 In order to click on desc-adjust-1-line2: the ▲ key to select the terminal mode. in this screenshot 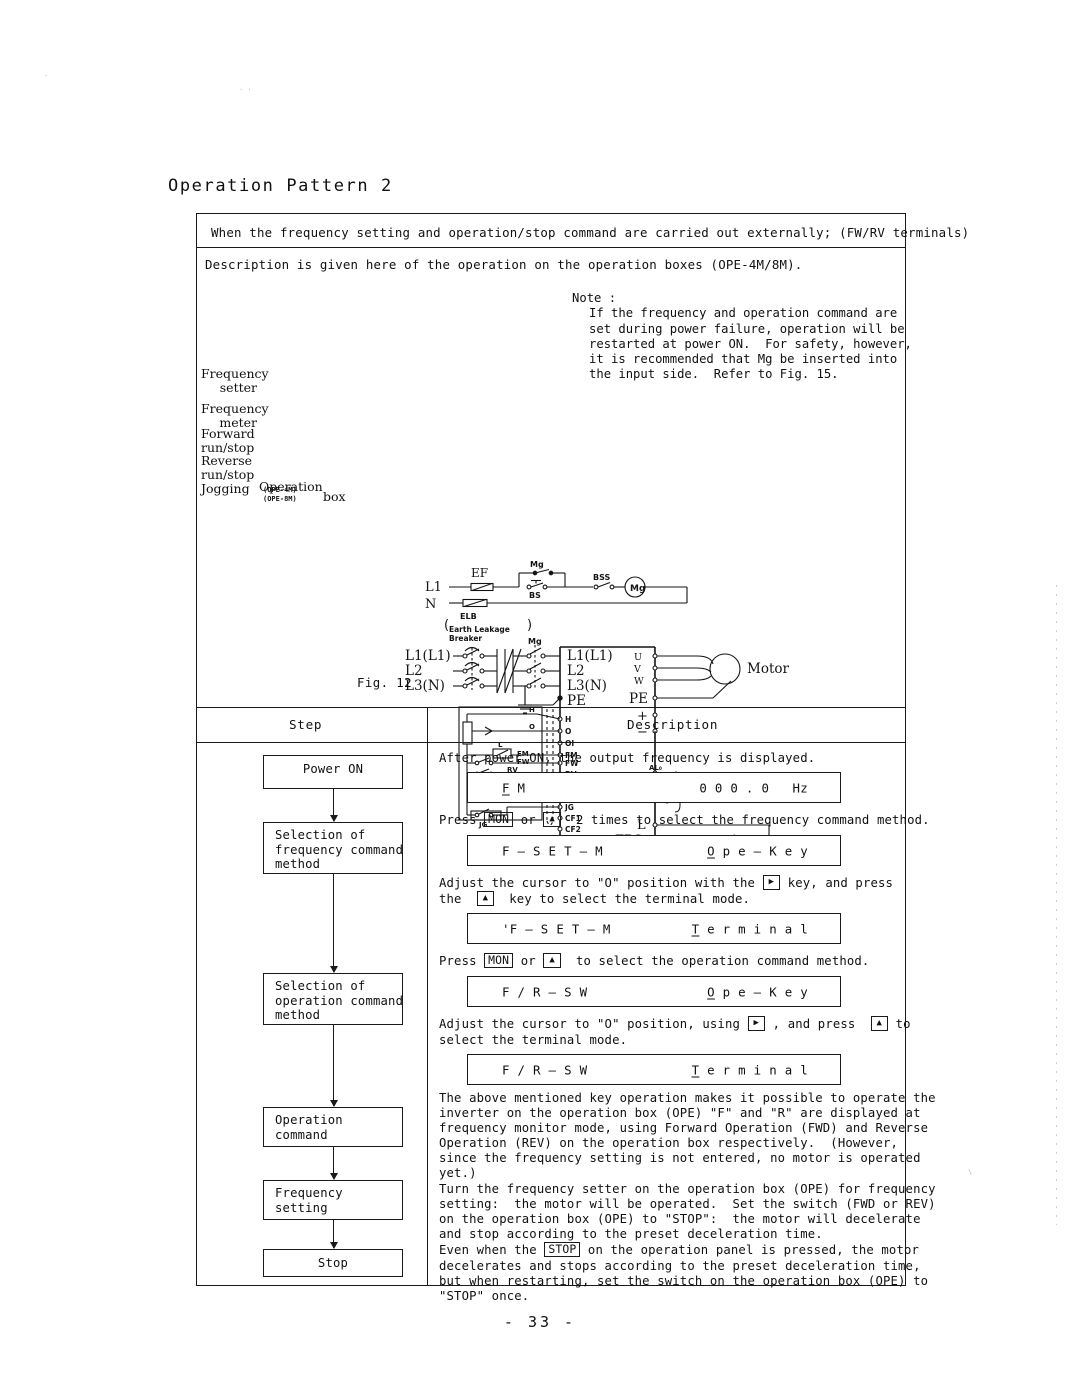, I will do `click(595, 898)`.